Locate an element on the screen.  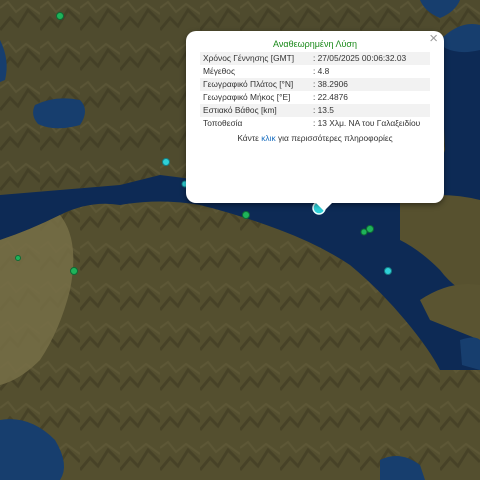
row-value: : 13 Χλμ. ΝΑ του Γαλαξειδίου is located at coordinates (367, 123).